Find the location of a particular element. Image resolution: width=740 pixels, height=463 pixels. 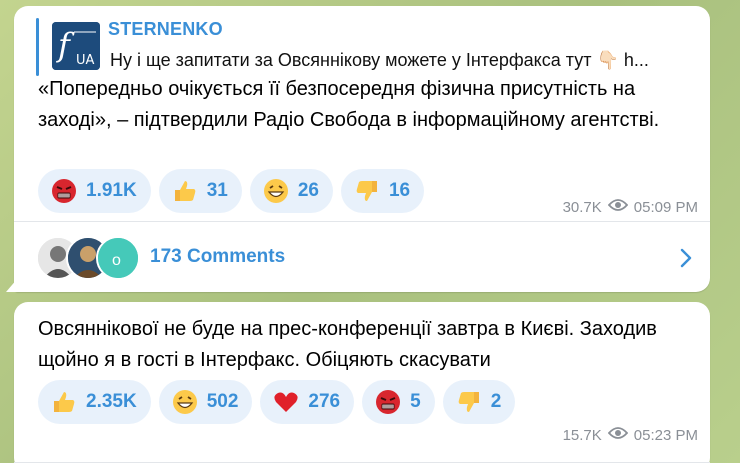

message-meta: 15.7K 05:23 PM is located at coordinates (630, 435).